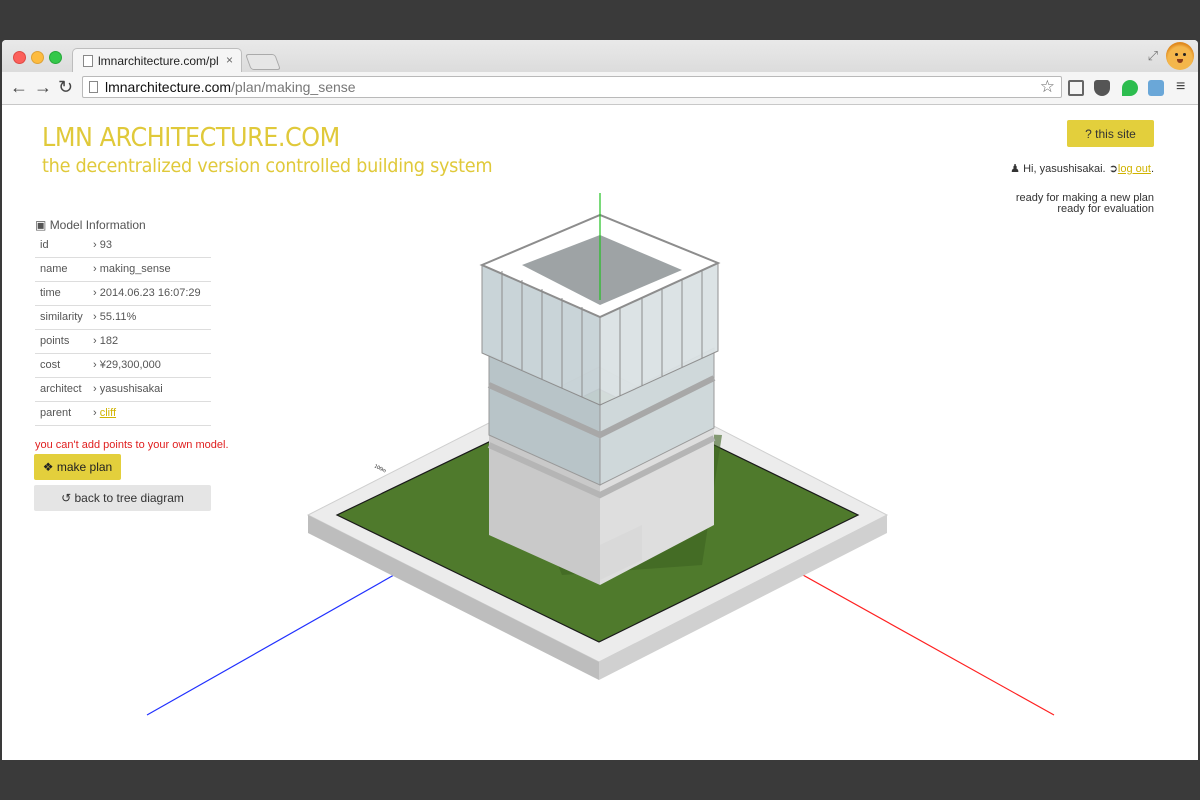  Describe the element at coordinates (600, 56) in the screenshot. I see `tab-strip: lmnarchitecture.com/plan/ × ⤢` at that location.